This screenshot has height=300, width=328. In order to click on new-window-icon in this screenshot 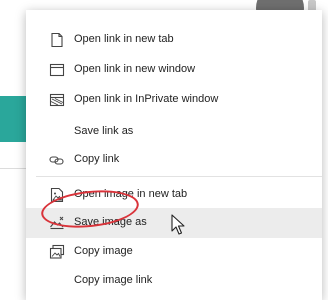, I will do `click(57, 70)`.